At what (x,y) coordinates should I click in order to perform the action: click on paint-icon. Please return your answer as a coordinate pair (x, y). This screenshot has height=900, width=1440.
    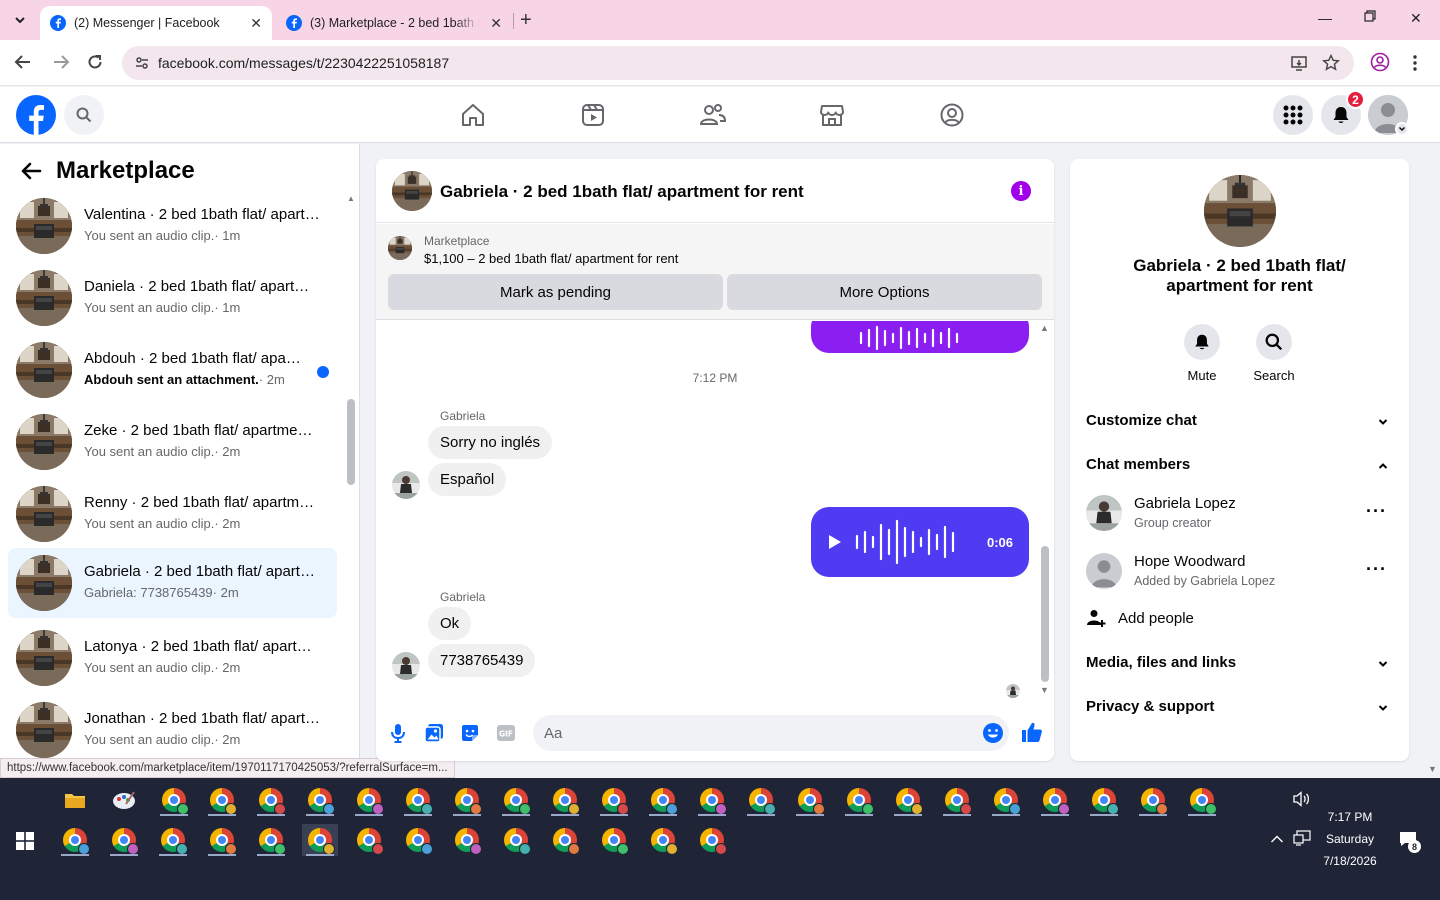
    Looking at the image, I should click on (124, 800).